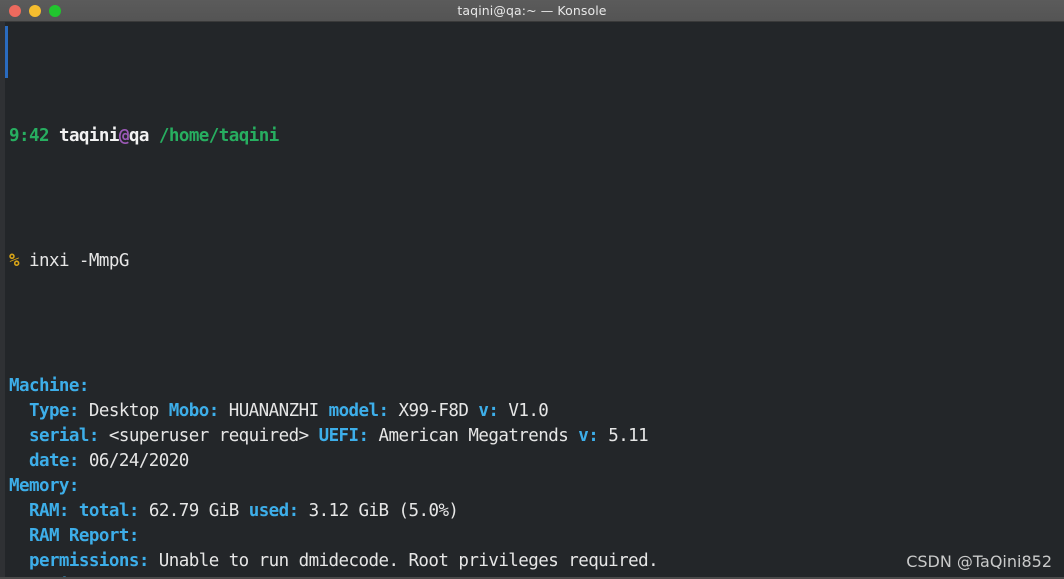 The height and width of the screenshot is (579, 1064). Describe the element at coordinates (358, 411) in the screenshot. I see `output-key: model:` at that location.